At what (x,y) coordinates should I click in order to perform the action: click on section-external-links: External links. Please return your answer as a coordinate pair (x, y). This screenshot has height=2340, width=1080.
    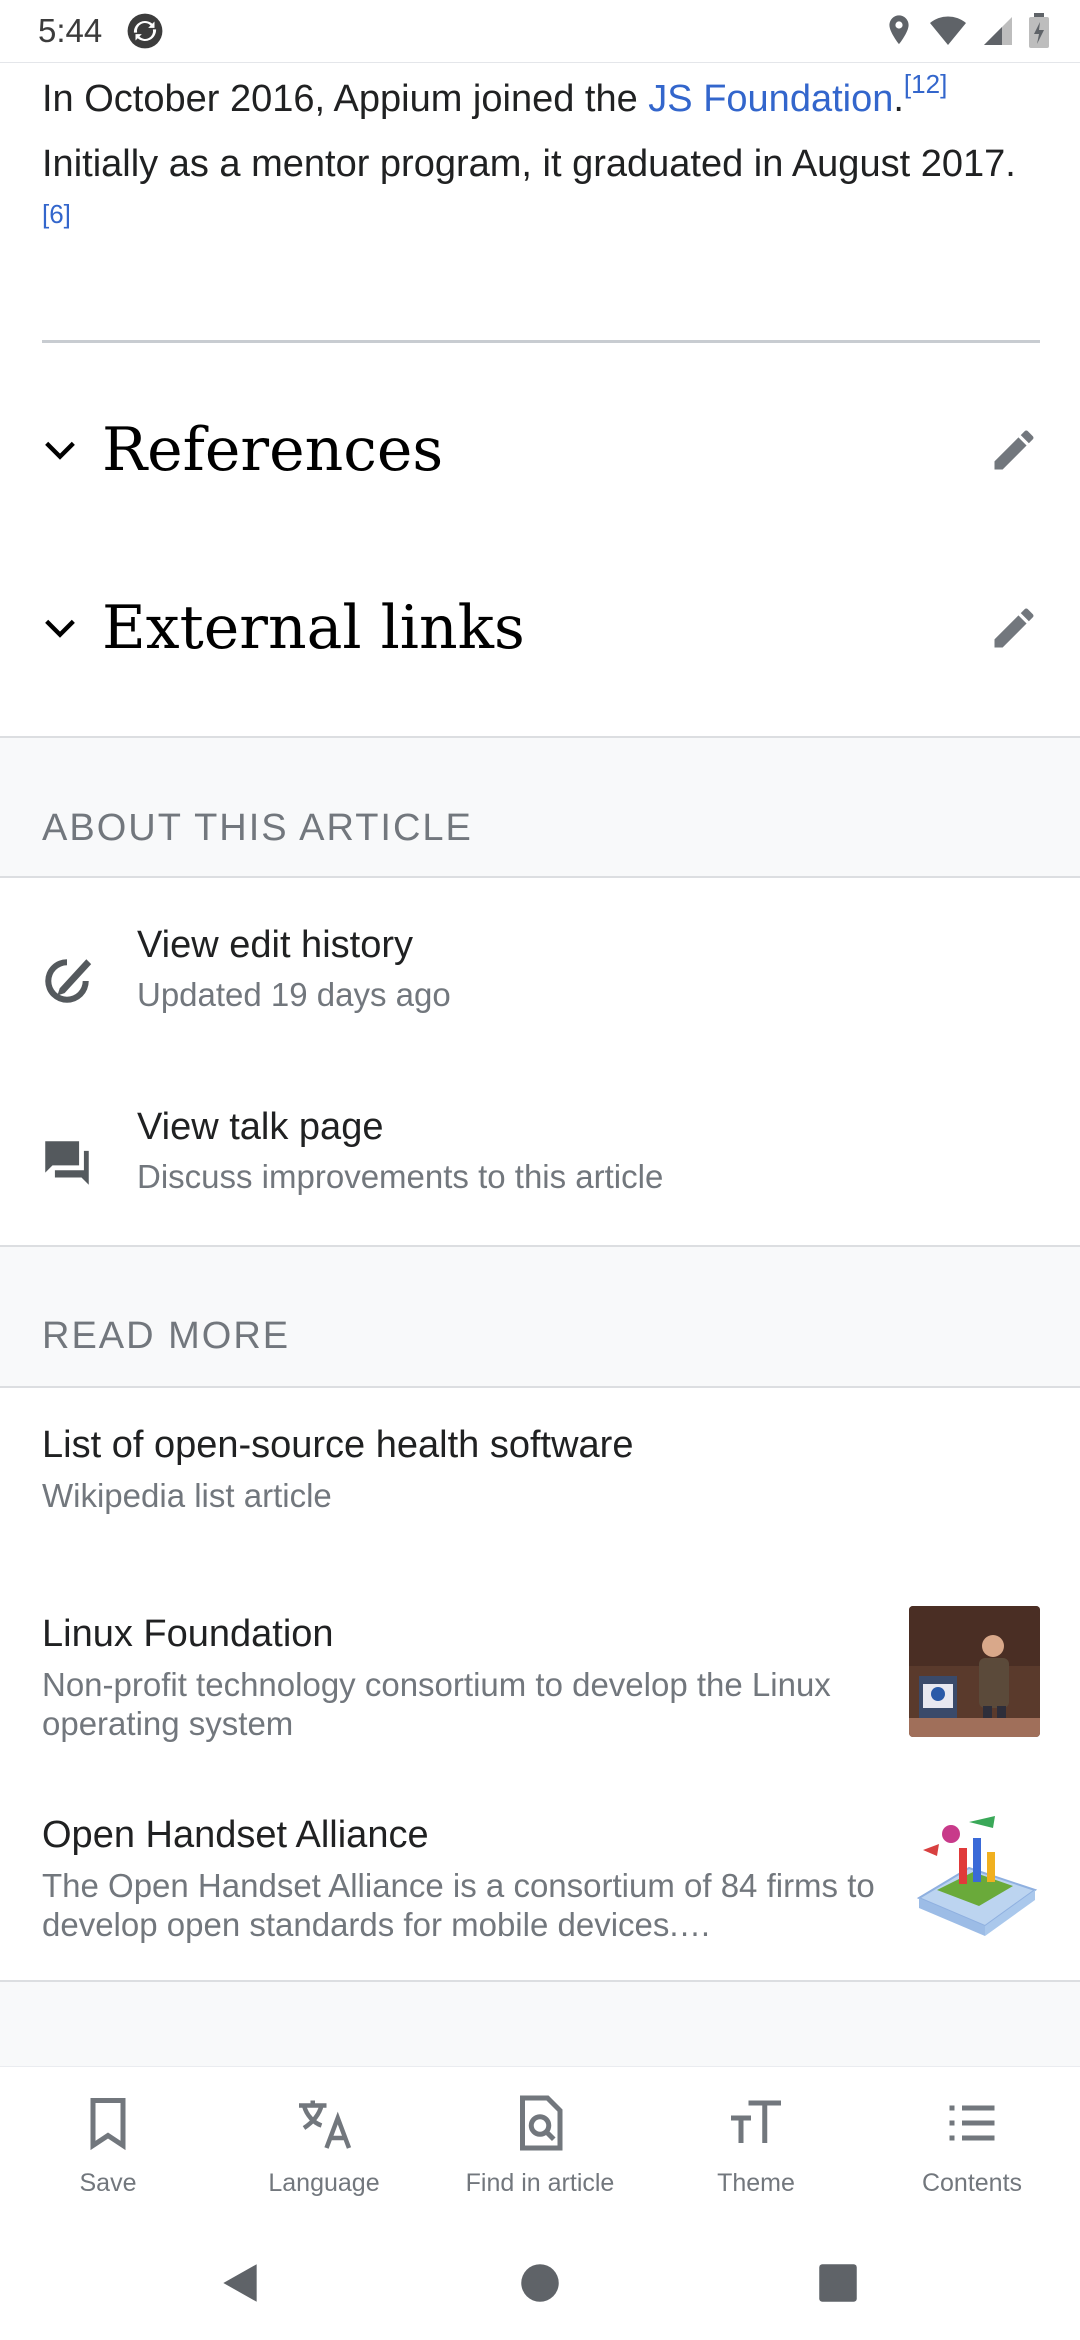
    Looking at the image, I should click on (540, 628).